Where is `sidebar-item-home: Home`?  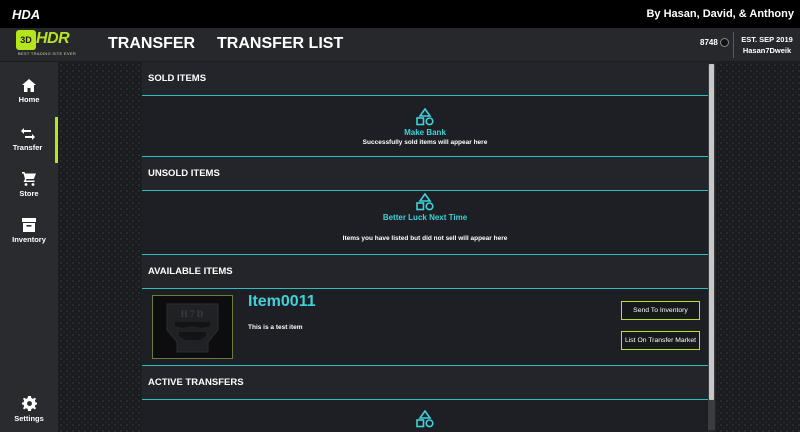
sidebar-item-home: Home is located at coordinates (29, 91).